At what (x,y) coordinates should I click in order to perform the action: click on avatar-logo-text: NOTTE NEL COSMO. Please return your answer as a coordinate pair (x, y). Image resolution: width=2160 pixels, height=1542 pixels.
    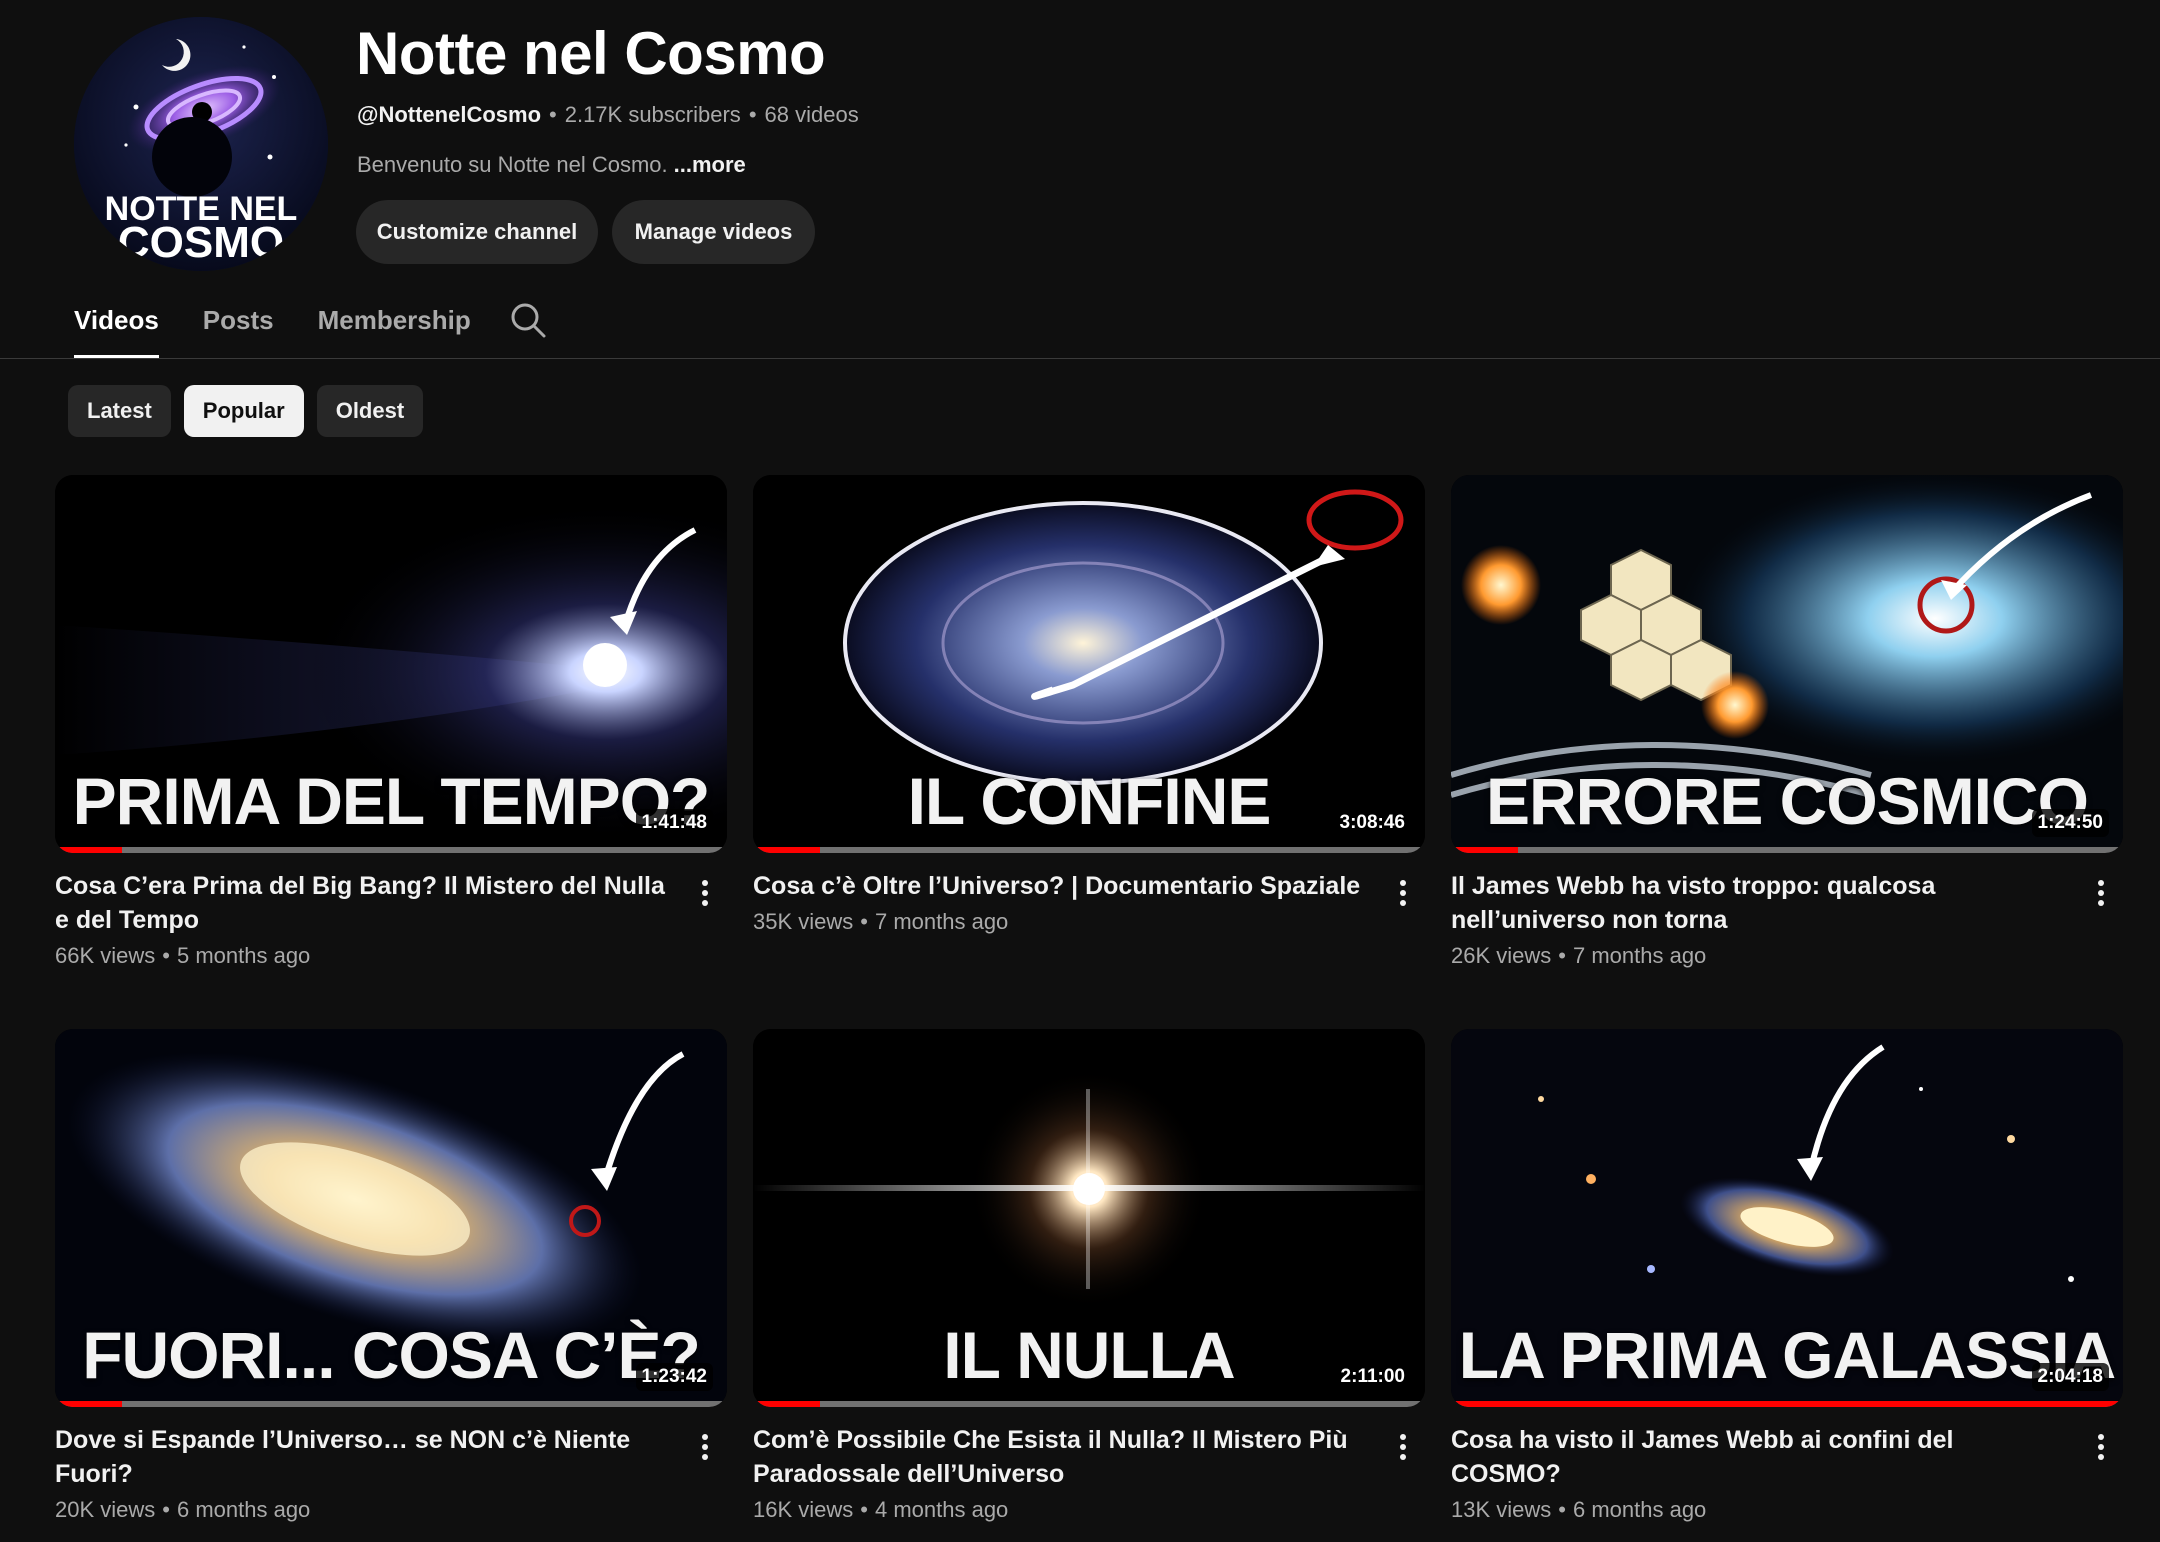
    Looking at the image, I should click on (201, 229).